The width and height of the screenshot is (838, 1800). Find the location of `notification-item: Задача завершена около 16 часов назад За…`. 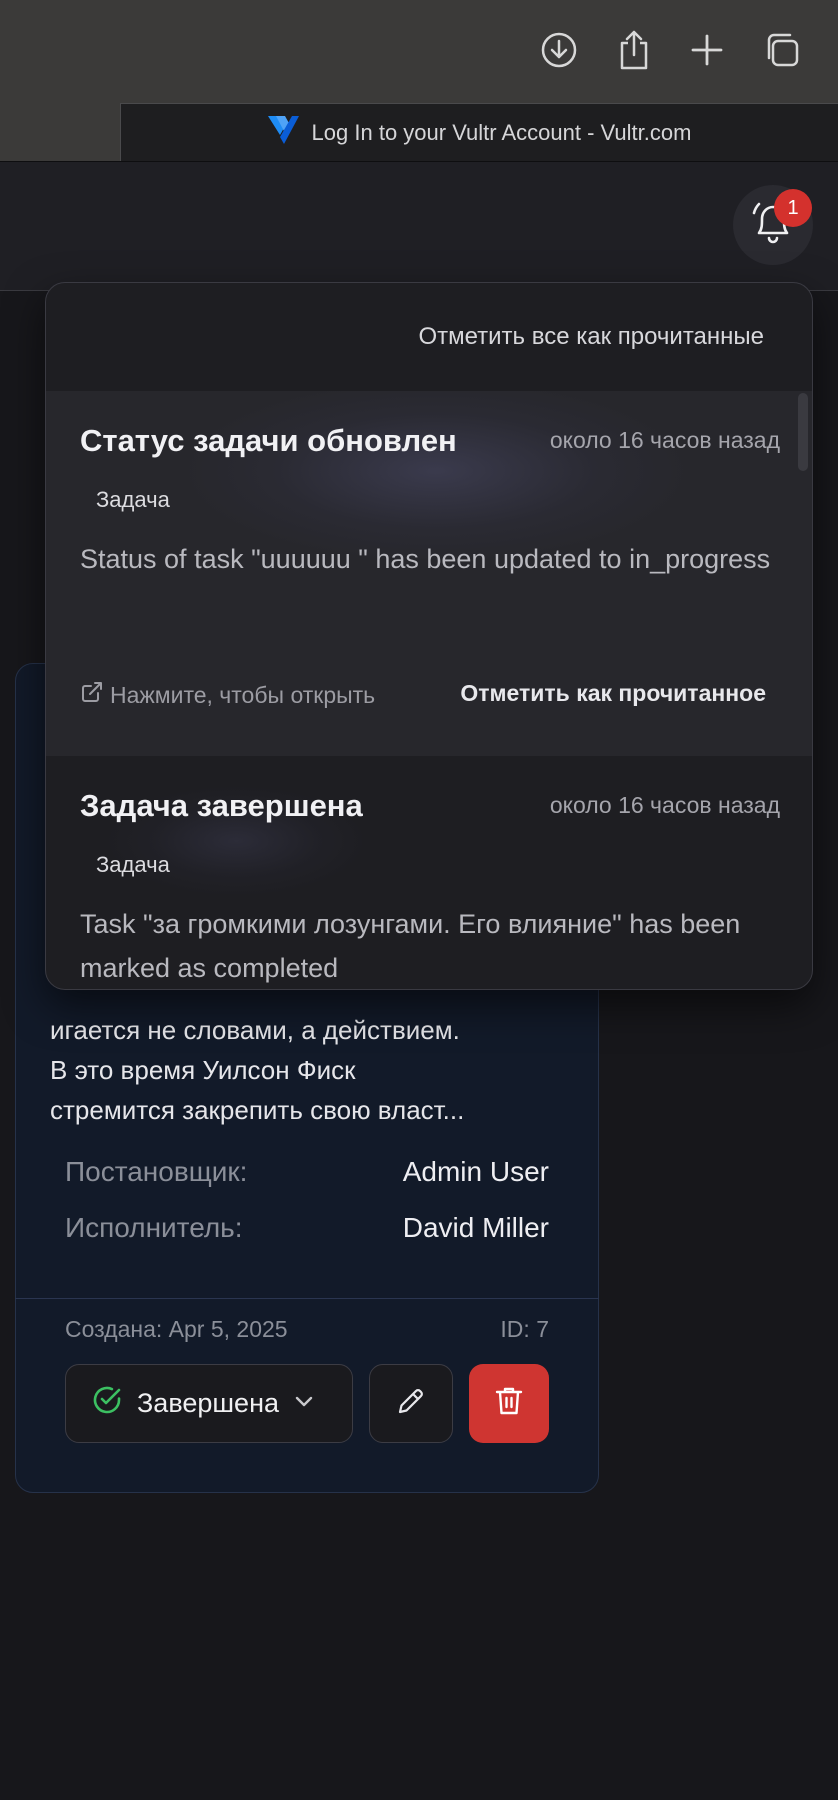

notification-item: Задача завершена около 16 часов назад За… is located at coordinates (429, 872).